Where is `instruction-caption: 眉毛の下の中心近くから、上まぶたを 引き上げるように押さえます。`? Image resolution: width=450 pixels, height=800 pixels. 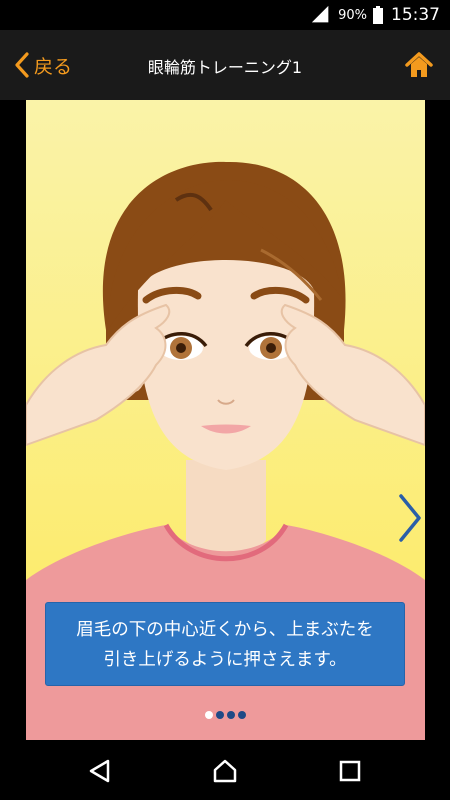 instruction-caption: 眉毛の下の中心近くから、上まぶたを 引き上げるように押さえます。 is located at coordinates (225, 644).